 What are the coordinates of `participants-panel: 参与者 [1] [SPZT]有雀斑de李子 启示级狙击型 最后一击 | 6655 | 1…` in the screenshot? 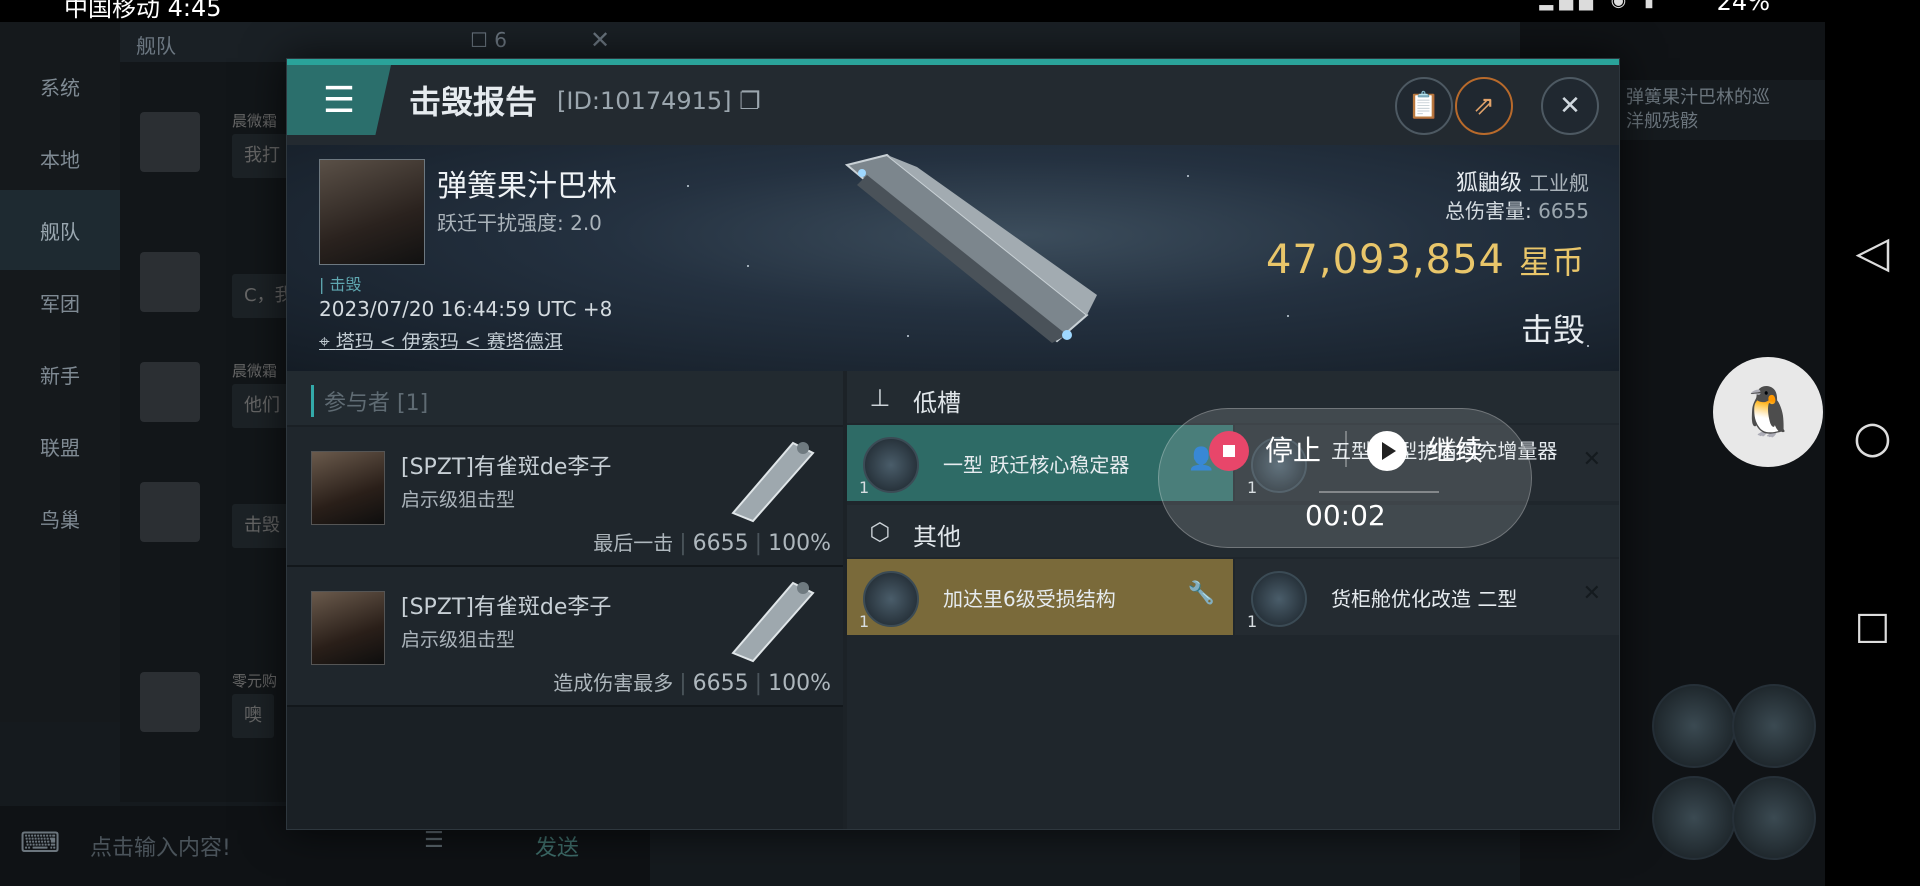 It's located at (565, 600).